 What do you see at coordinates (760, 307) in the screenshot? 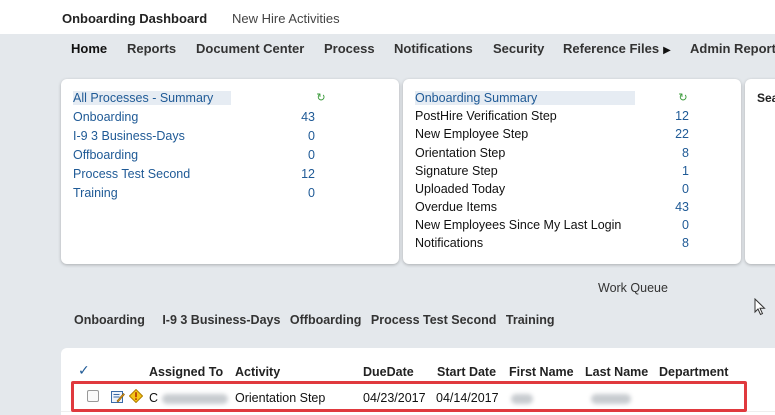
I see `mouse-cursor-icon` at bounding box center [760, 307].